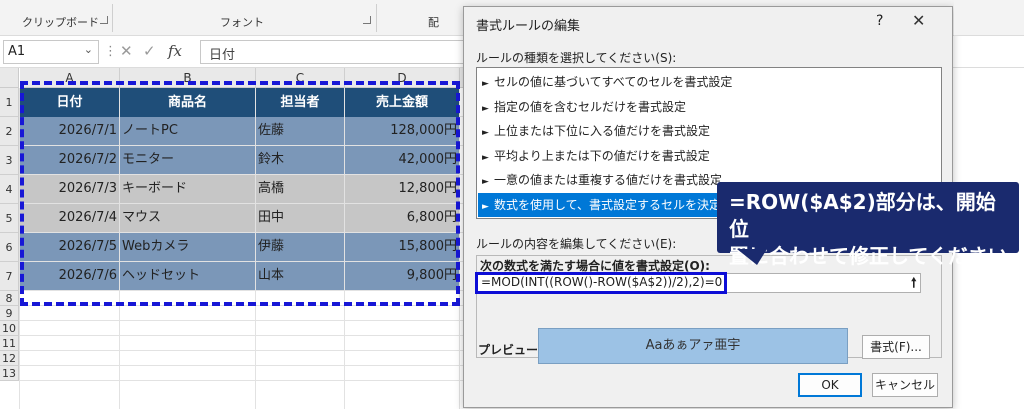  Describe the element at coordinates (187, 102) in the screenshot. I see `table-header-cell: 商品名` at that location.